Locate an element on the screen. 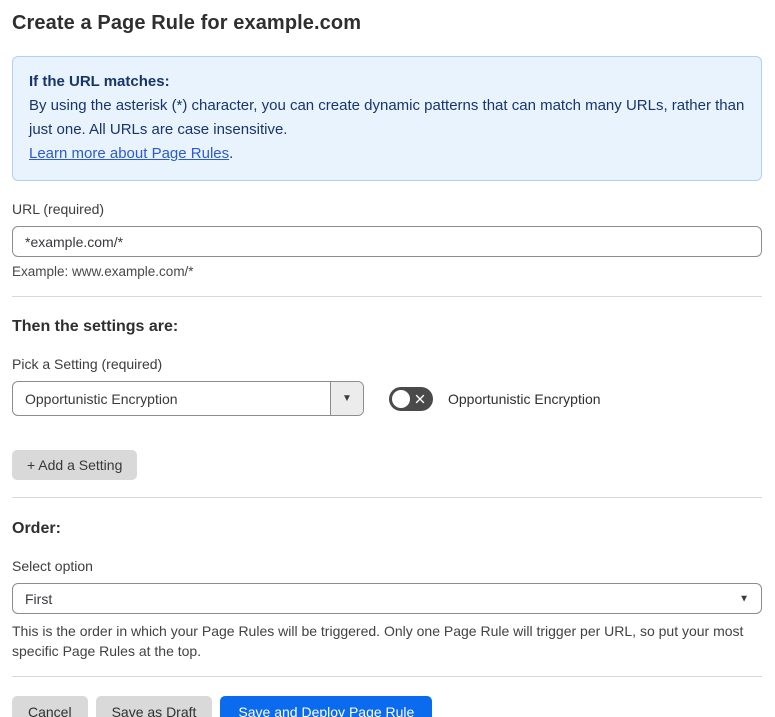  setting-dropdown-value: Opportunistic Encryption is located at coordinates (101, 398).